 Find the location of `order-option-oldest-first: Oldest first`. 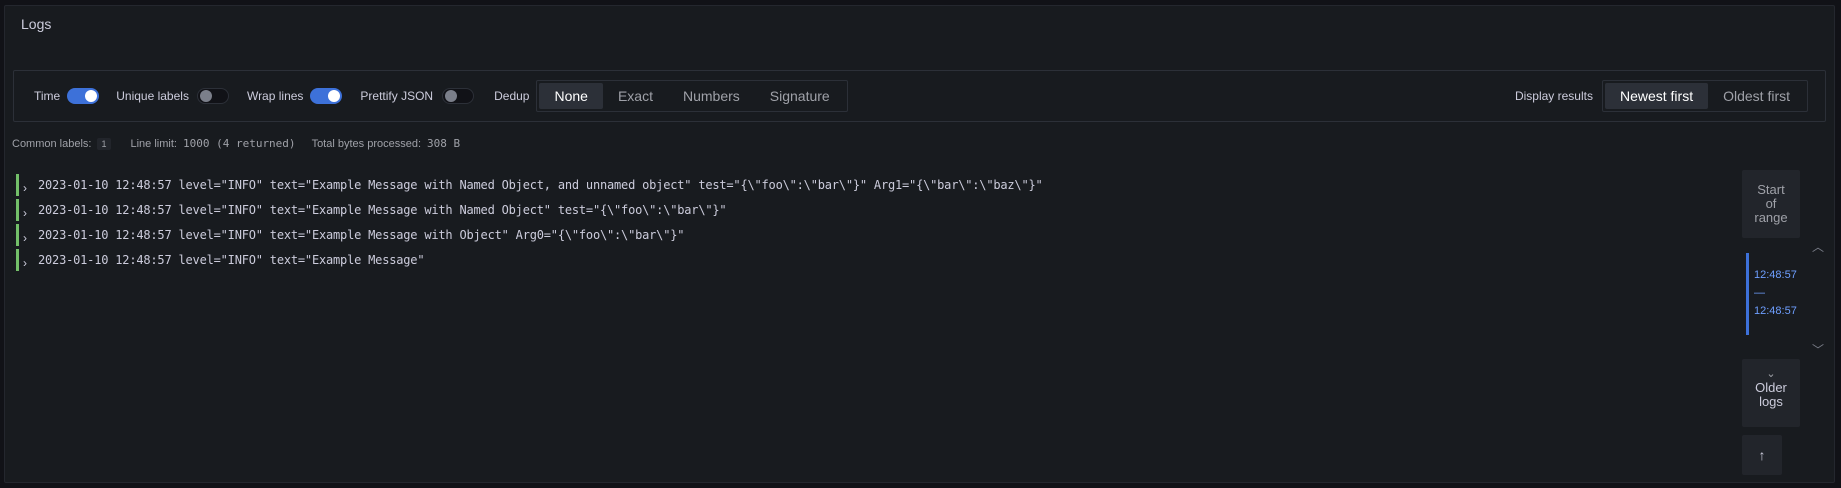

order-option-oldest-first: Oldest first is located at coordinates (1756, 96).